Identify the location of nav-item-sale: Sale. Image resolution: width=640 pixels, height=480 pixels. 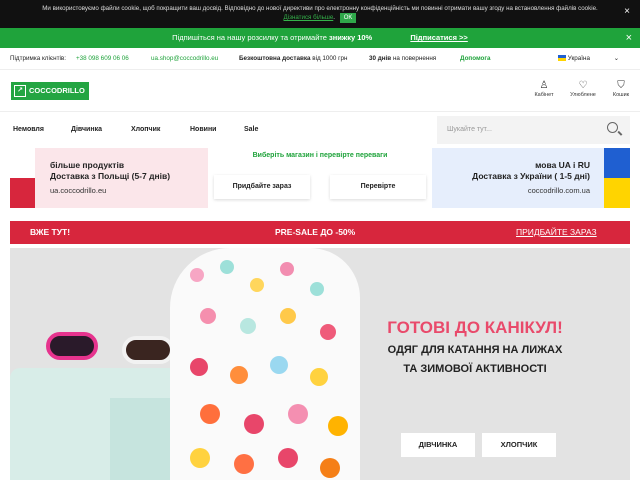
(251, 130).